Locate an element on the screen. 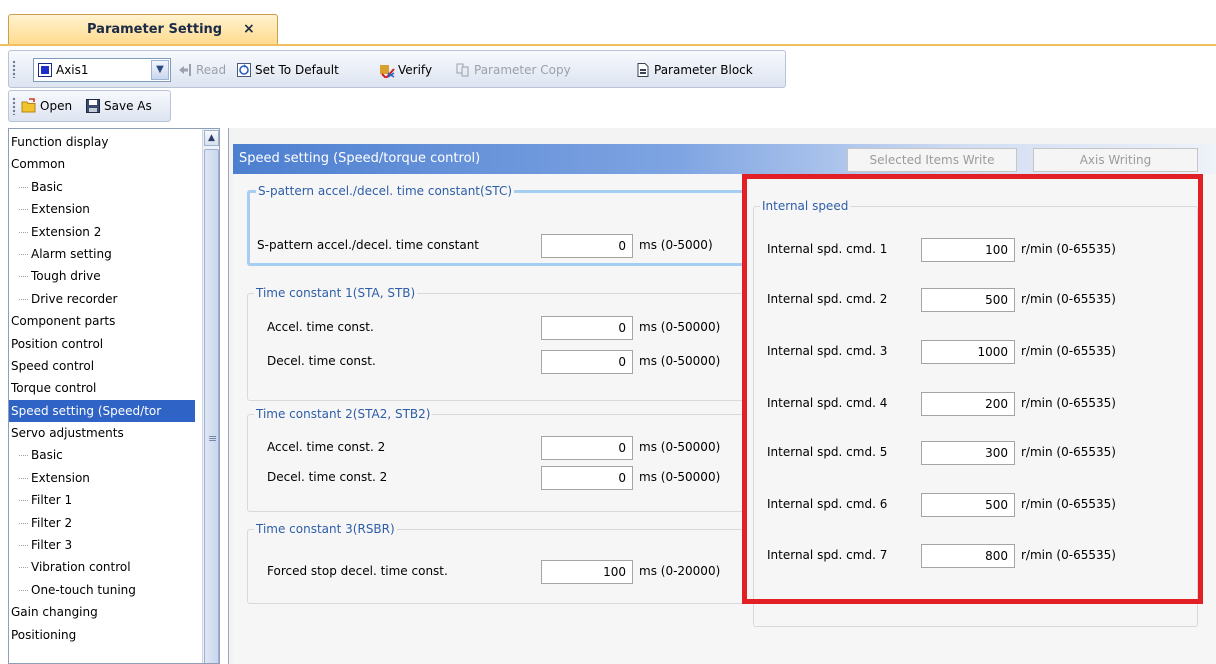 This screenshot has height=664, width=1216. parameter-copy-icon is located at coordinates (462, 70).